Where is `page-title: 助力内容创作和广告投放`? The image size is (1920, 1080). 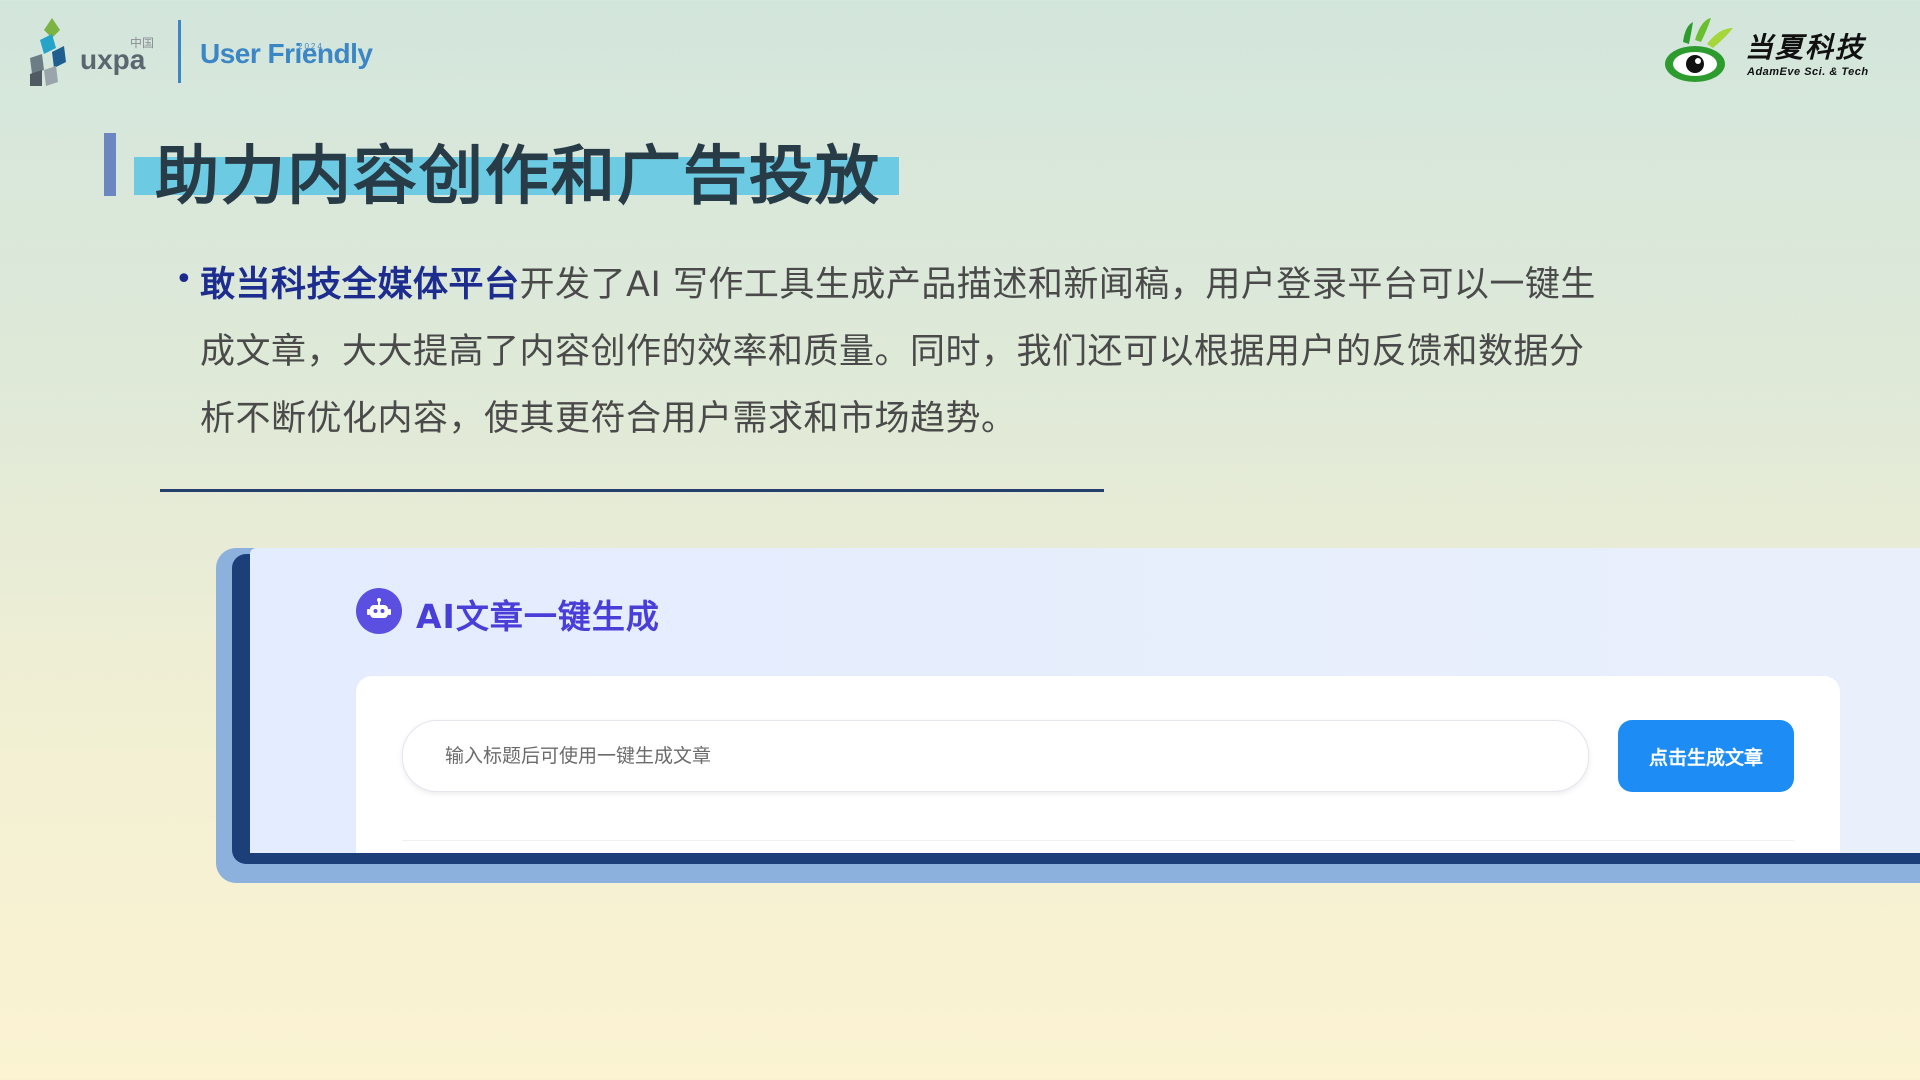
page-title: 助力内容创作和广告投放 is located at coordinates (518, 177).